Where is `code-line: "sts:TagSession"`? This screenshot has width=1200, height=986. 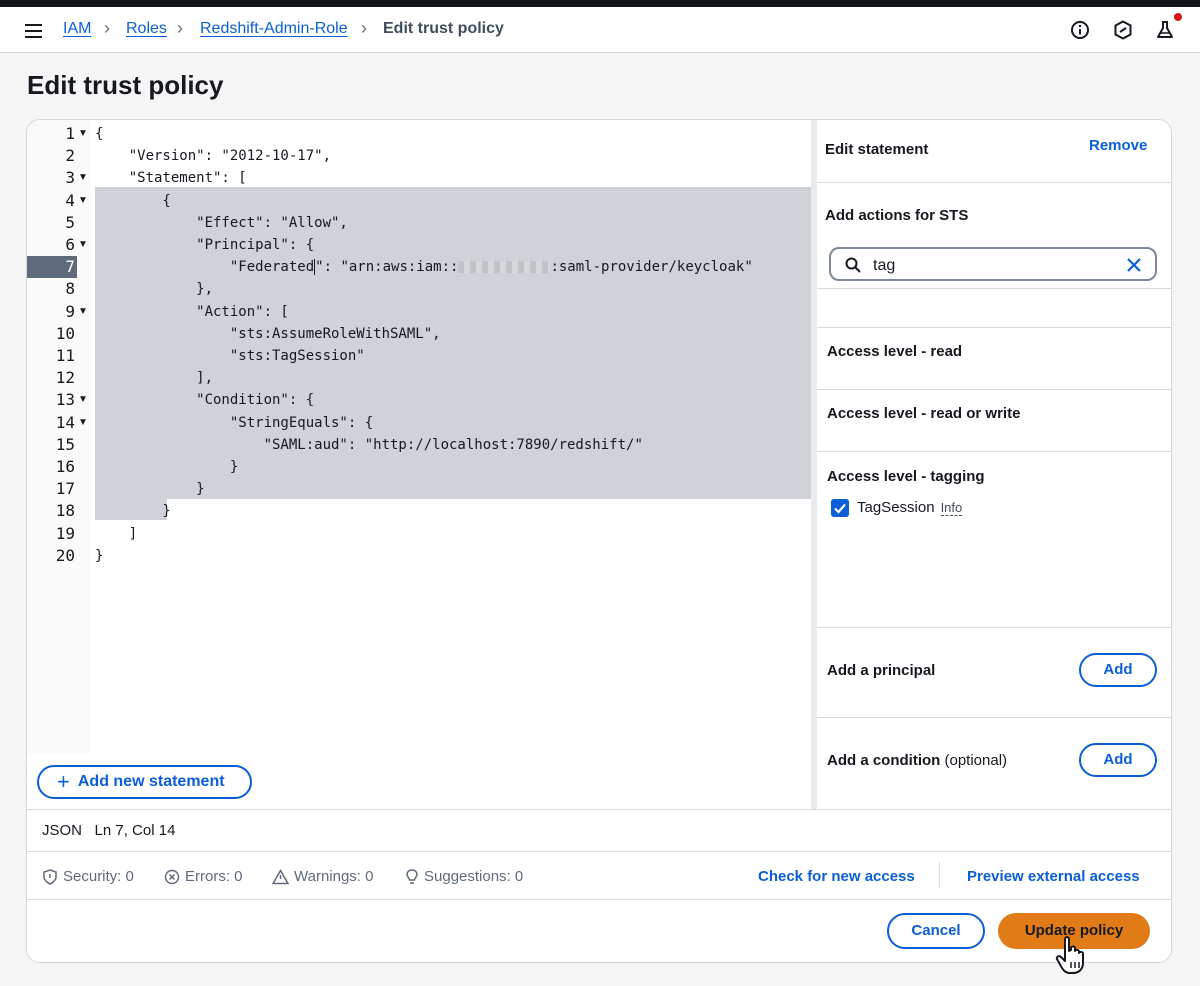
code-line: "sts:TagSession" is located at coordinates (230, 356).